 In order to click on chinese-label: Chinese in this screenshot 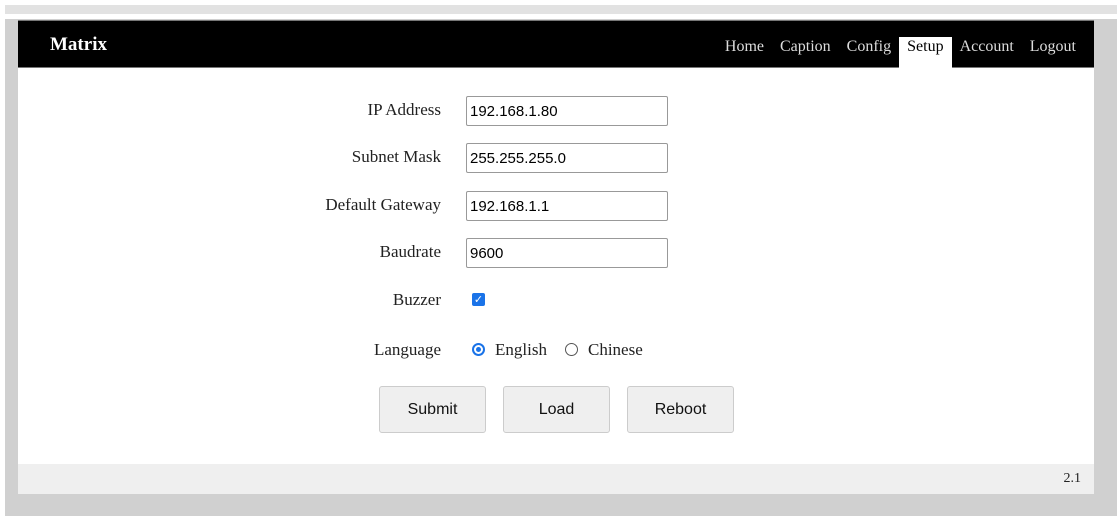, I will do `click(615, 349)`.